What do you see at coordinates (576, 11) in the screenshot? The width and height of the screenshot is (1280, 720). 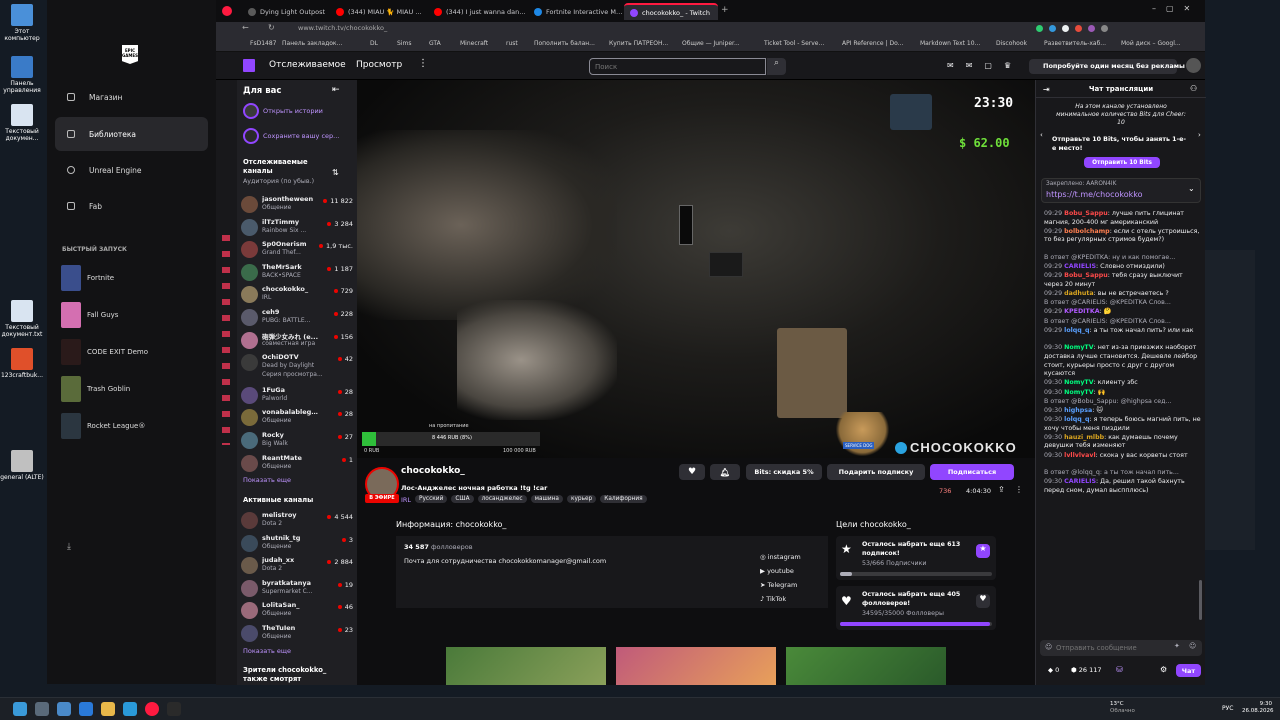 I see `tab-fortnite-map: Fortnite Interactive Map -` at bounding box center [576, 11].